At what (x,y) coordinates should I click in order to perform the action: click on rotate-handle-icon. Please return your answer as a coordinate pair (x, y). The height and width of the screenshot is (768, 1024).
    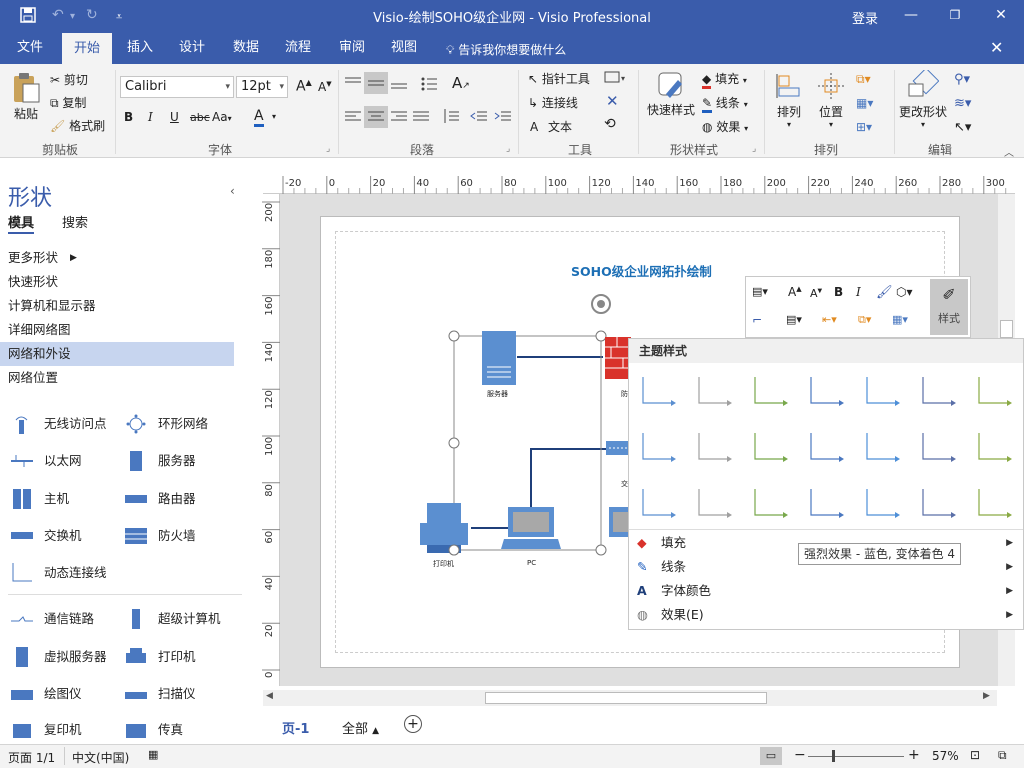
    Looking at the image, I should click on (601, 304).